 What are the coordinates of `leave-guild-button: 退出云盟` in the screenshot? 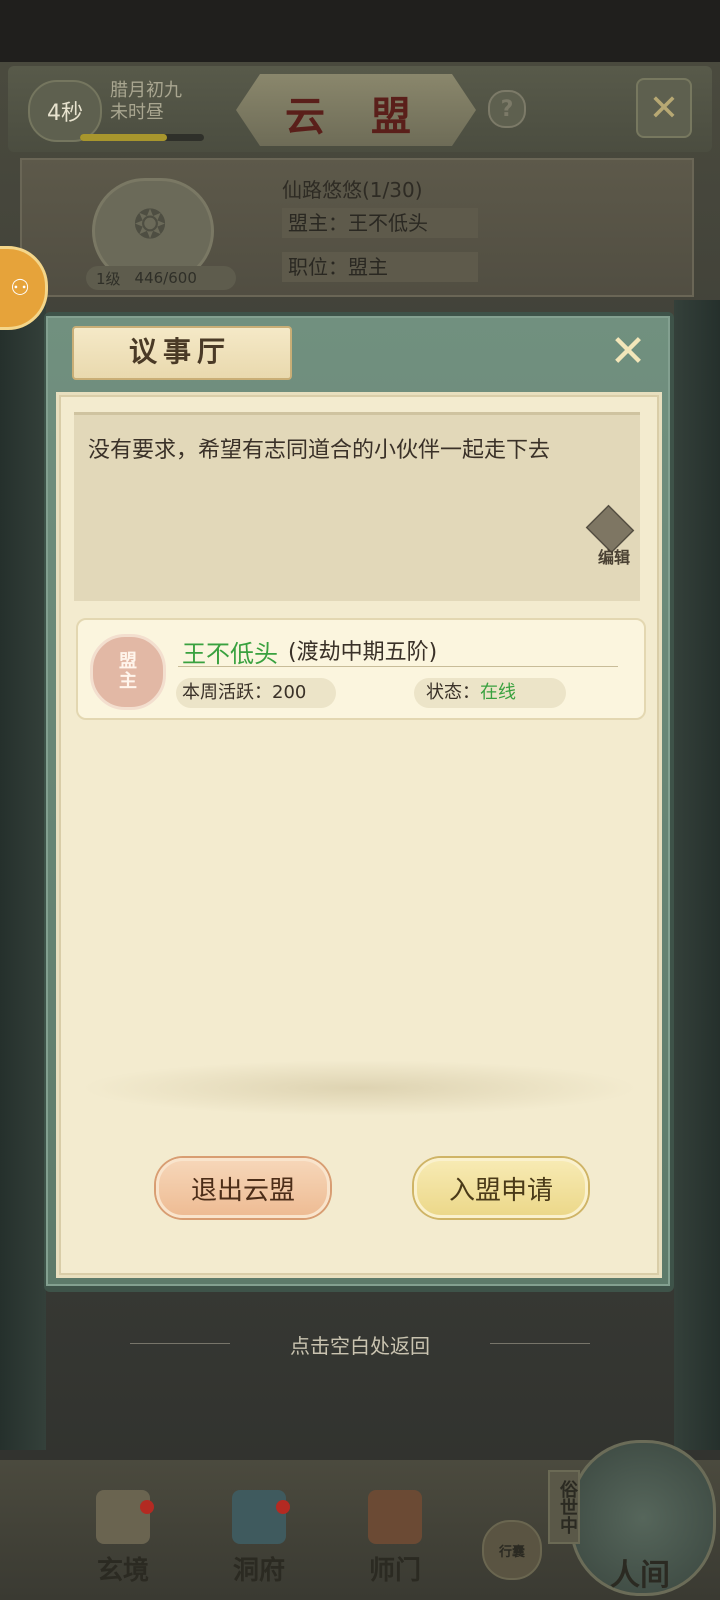 It's located at (243, 1188).